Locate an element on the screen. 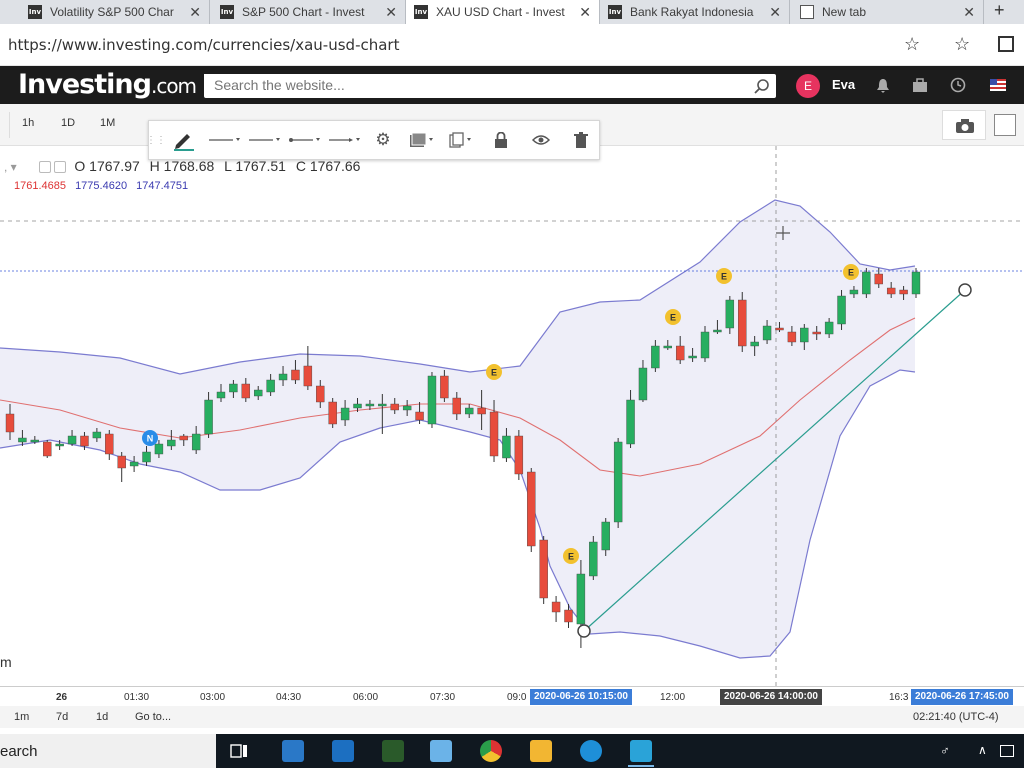 This screenshot has width=1024, height=768. browser-tab-4: Inv Bank Rakyat Indonesia ✕ is located at coordinates (695, 12).